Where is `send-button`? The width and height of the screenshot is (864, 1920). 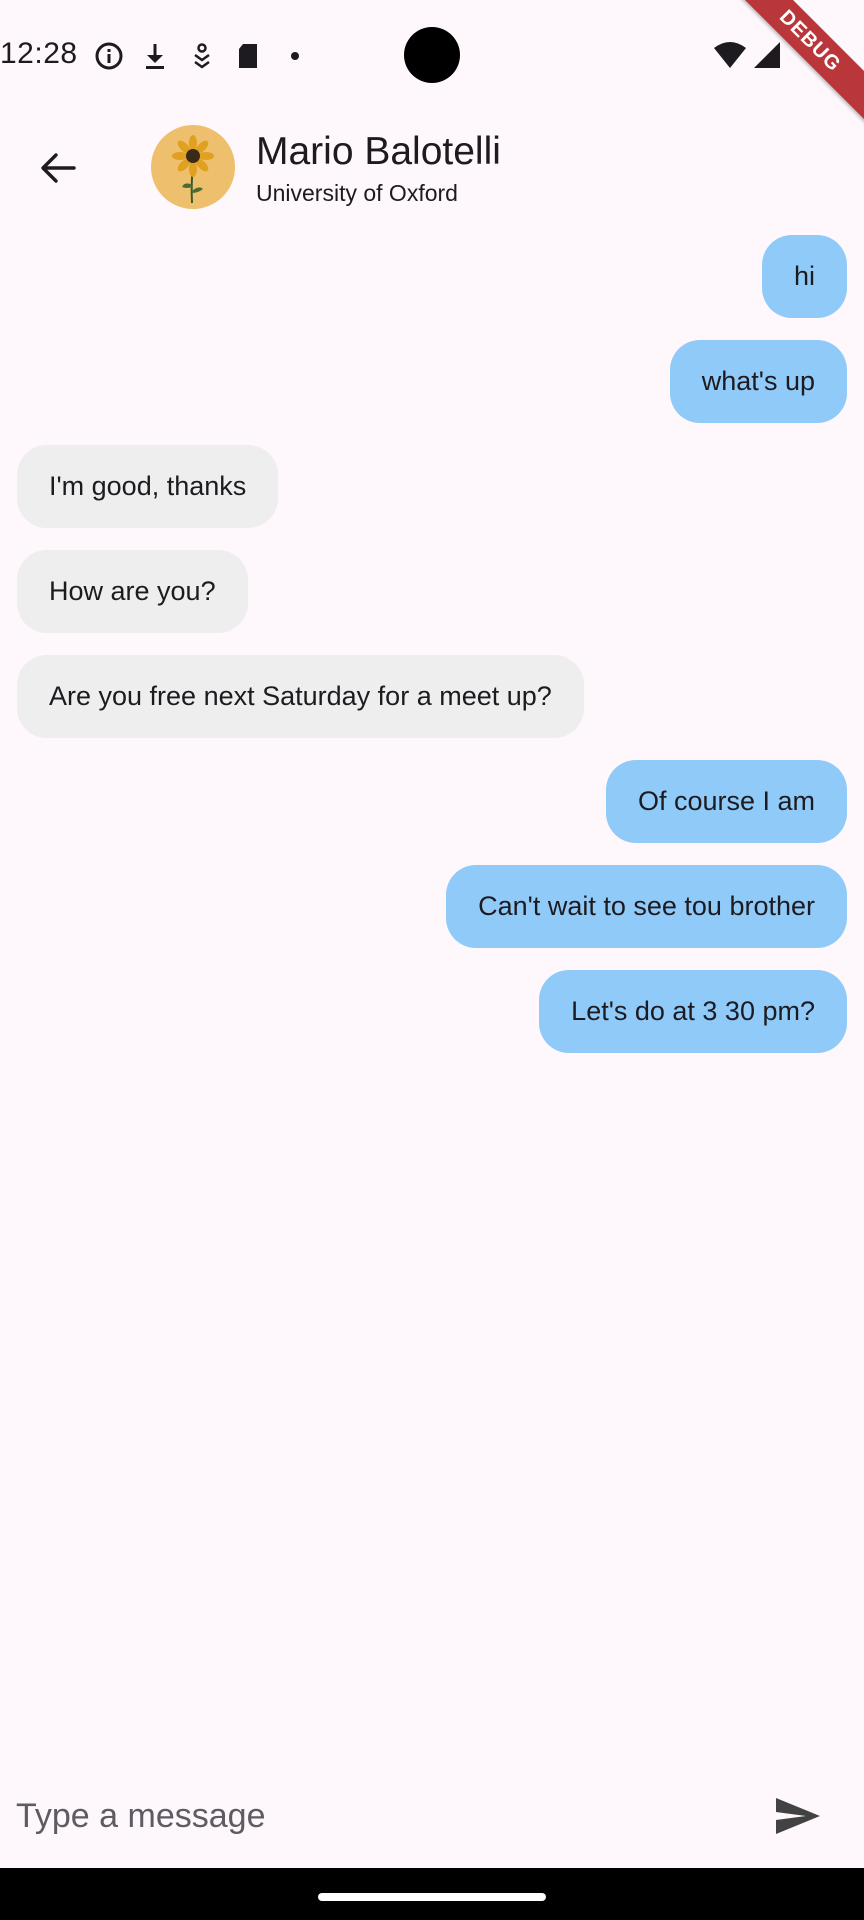
send-button is located at coordinates (798, 1816).